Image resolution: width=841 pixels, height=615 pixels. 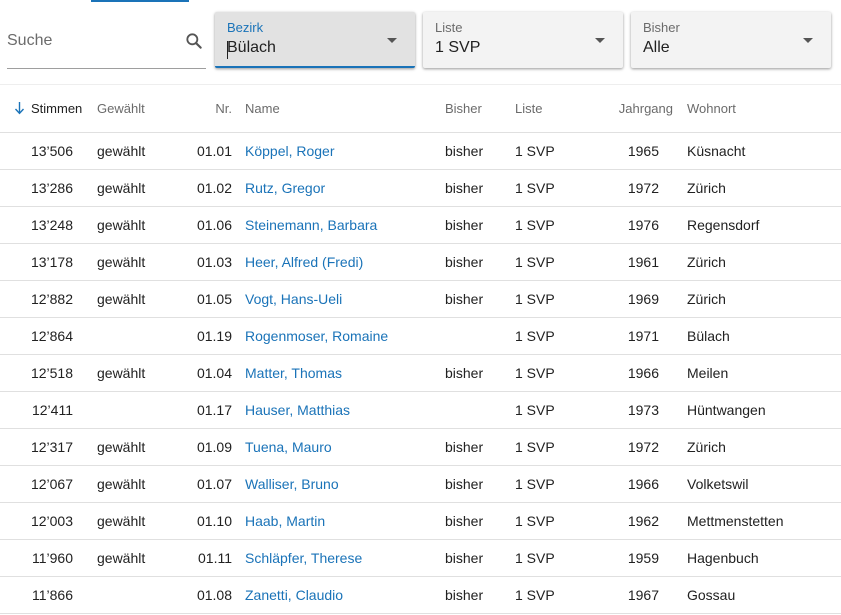 I want to click on column-header-name: Name, so click(x=262, y=108).